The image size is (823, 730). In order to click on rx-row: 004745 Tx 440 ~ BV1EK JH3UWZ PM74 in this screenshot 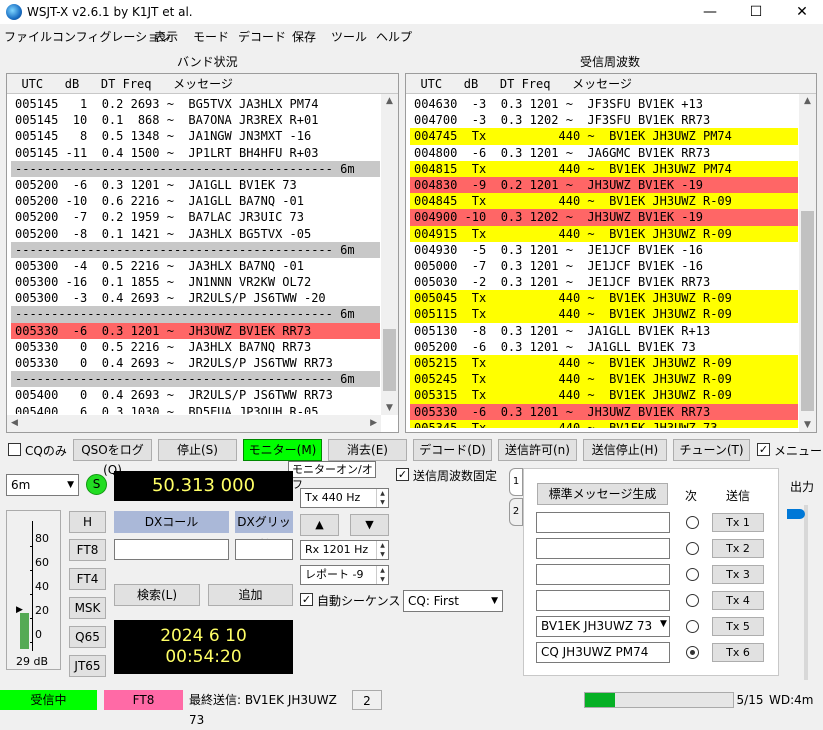, I will do `click(604, 136)`.